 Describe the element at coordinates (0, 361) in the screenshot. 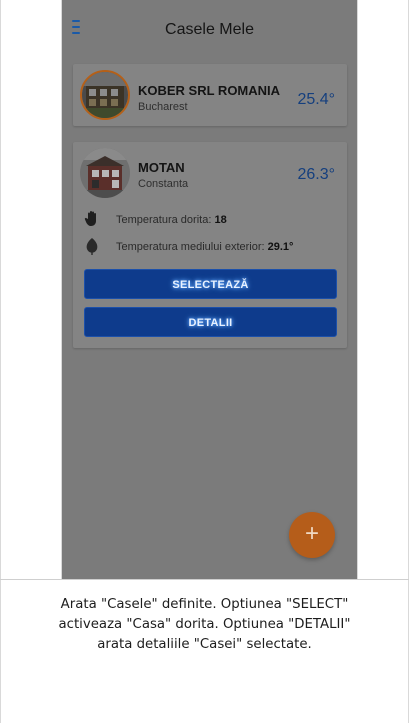

I see `frame-border` at that location.